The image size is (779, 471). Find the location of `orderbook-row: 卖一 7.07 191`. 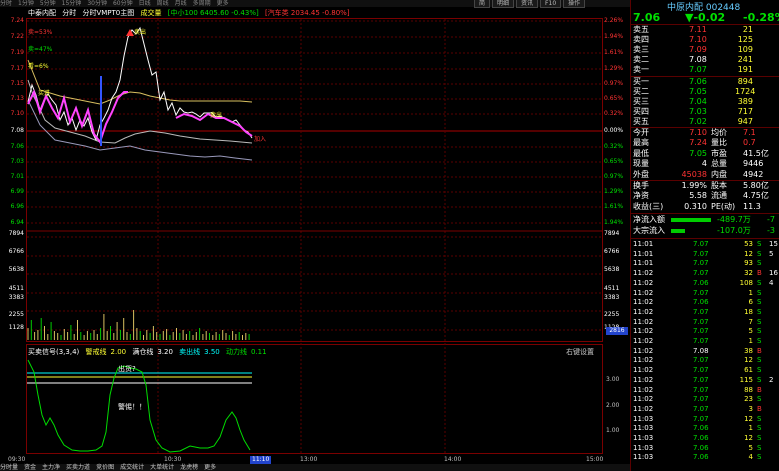

orderbook-row: 卖一 7.07 191 is located at coordinates (705, 70).